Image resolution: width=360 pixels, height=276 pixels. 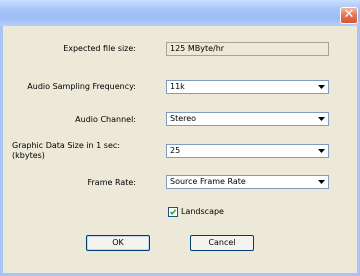 I want to click on frame-rate-value: Source Frame Rate, so click(x=208, y=181).